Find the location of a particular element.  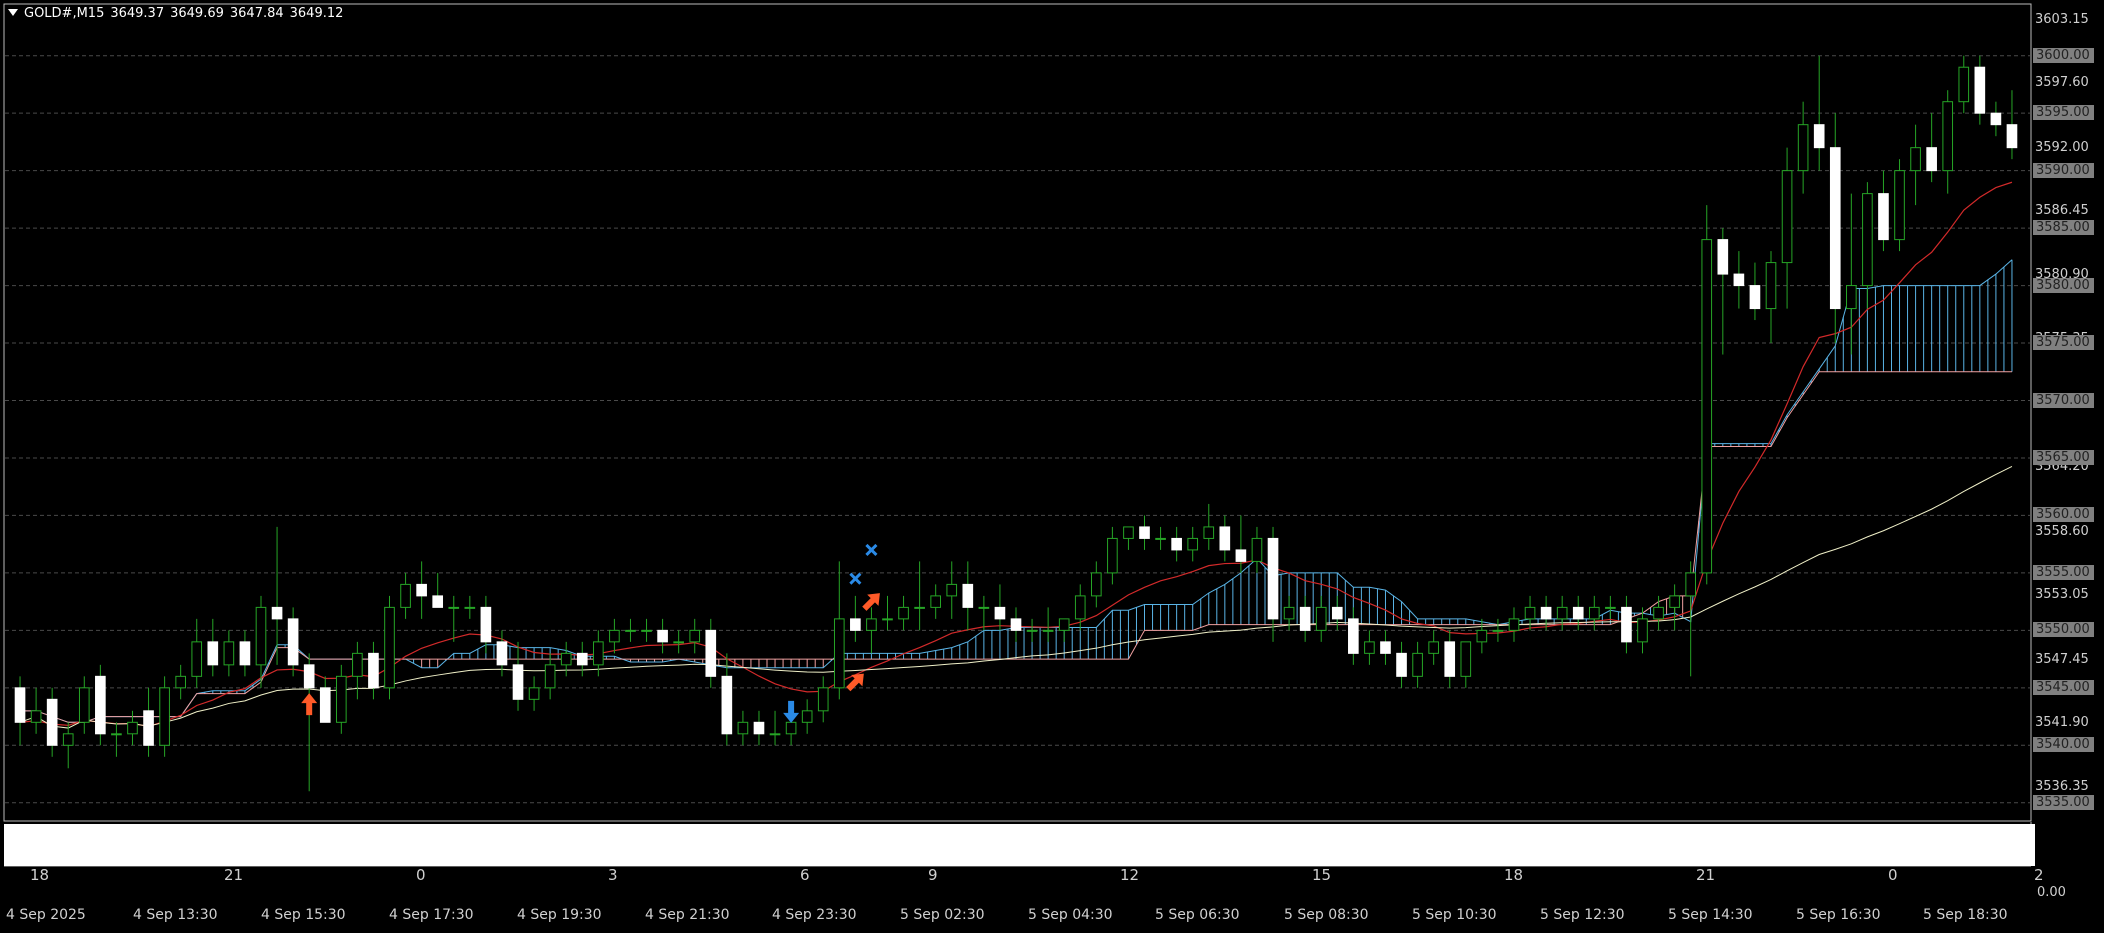

time-date-label: 4 Sep 17:30 is located at coordinates (431, 915).